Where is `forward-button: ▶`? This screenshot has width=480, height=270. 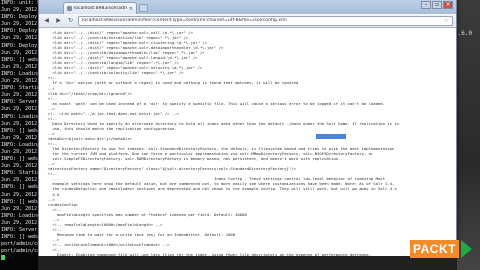
forward-button: ▶ is located at coordinates (58, 20).